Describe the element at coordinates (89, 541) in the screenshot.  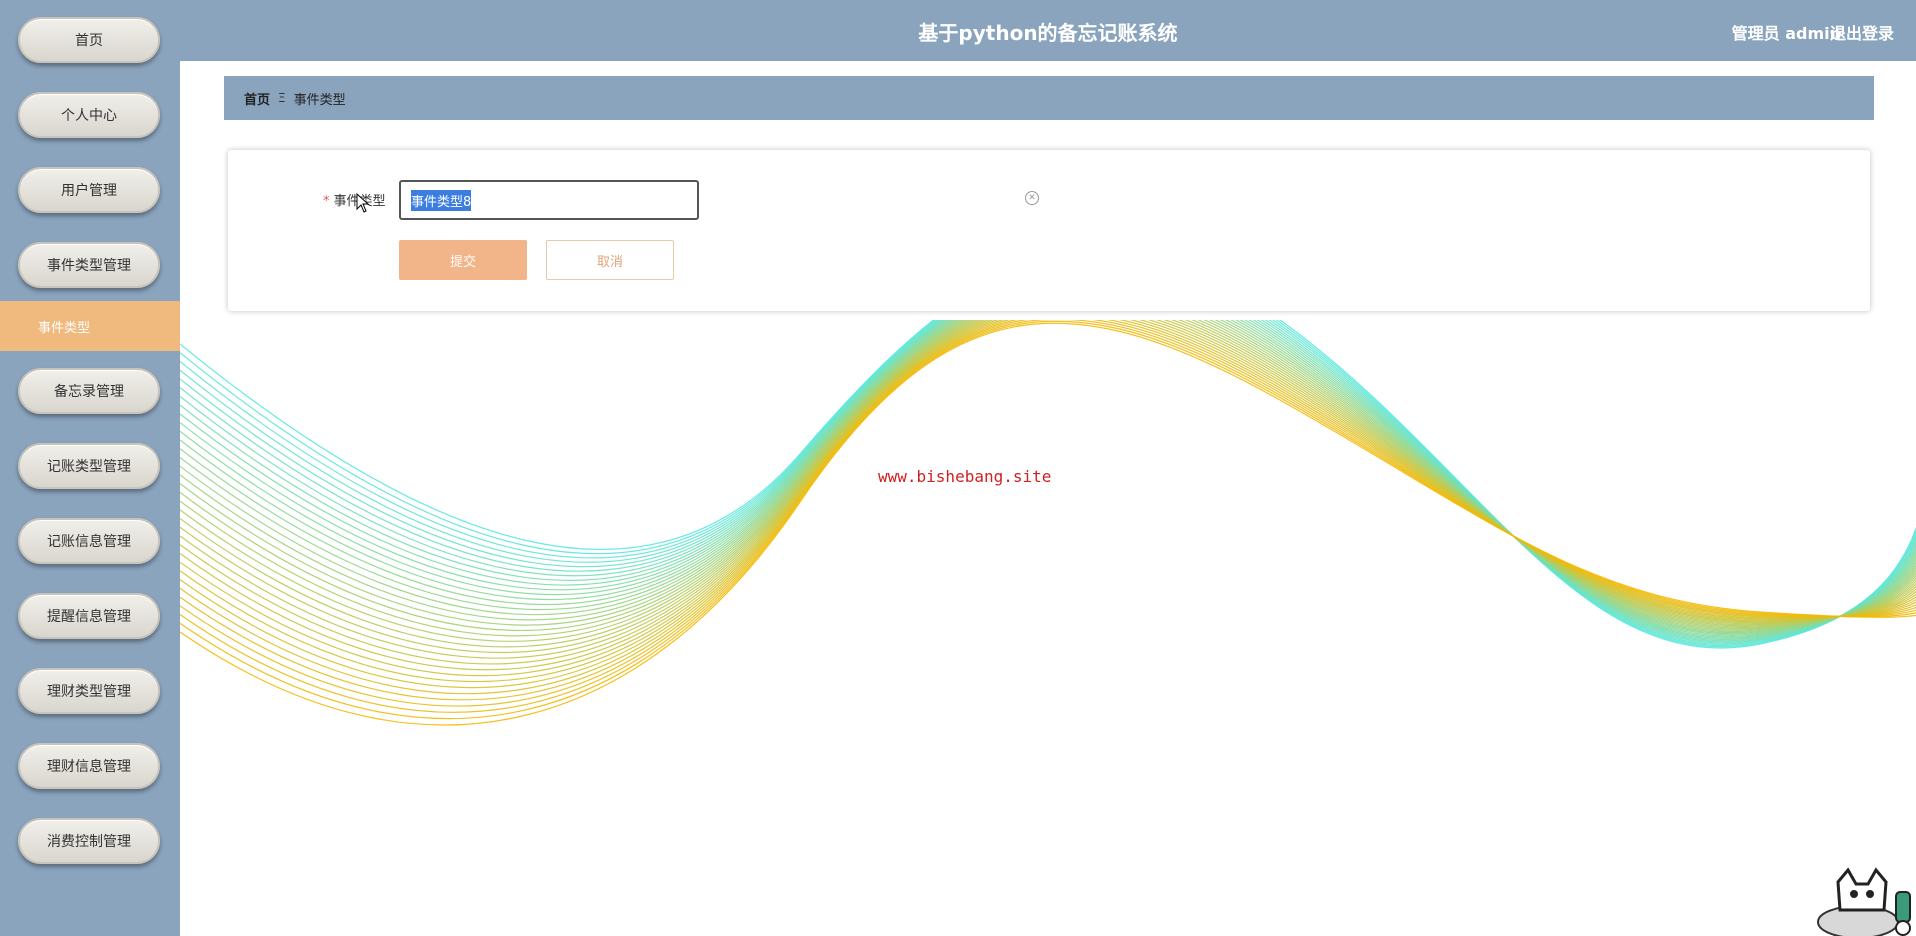
I see `sidebar-item-accounting-info-management: 记账信息管理` at that location.